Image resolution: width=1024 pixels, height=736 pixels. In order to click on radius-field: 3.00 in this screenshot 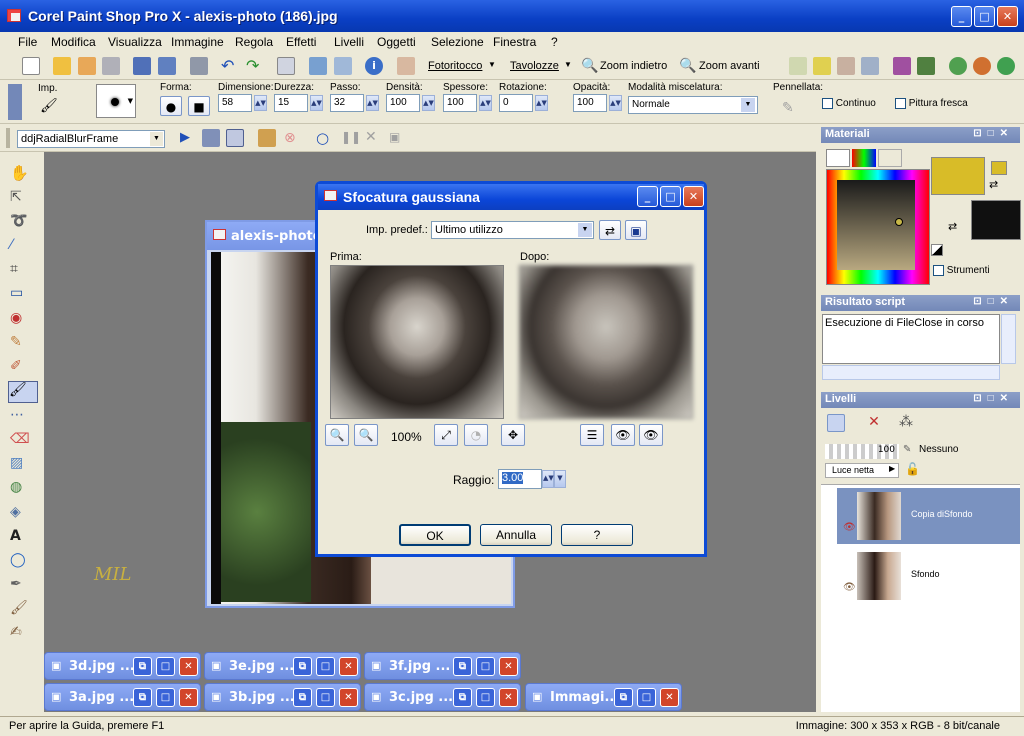, I will do `click(520, 479)`.